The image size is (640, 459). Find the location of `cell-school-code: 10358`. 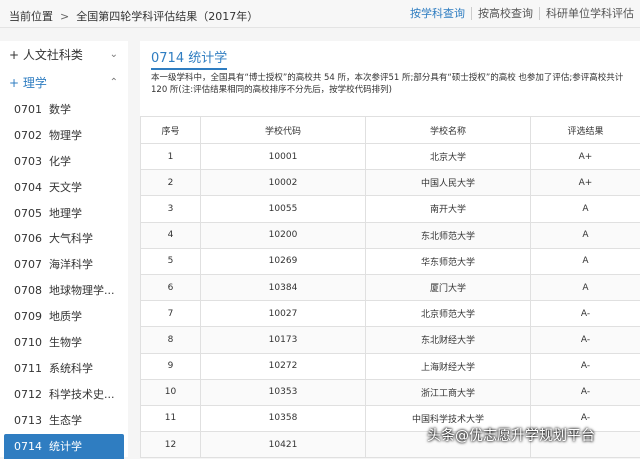

cell-school-code: 10358 is located at coordinates (283, 418).